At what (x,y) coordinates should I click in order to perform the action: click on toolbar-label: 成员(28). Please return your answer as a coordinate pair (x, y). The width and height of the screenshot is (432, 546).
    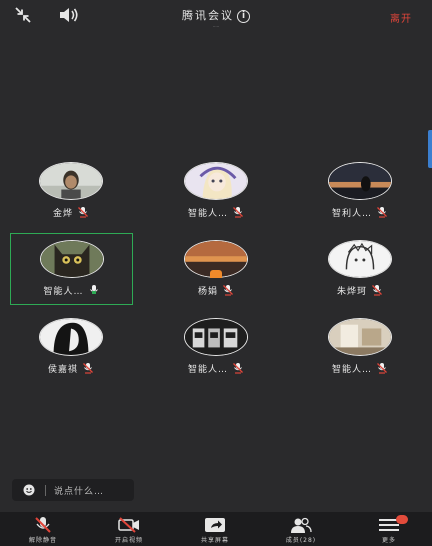
    Looking at the image, I should click on (301, 540).